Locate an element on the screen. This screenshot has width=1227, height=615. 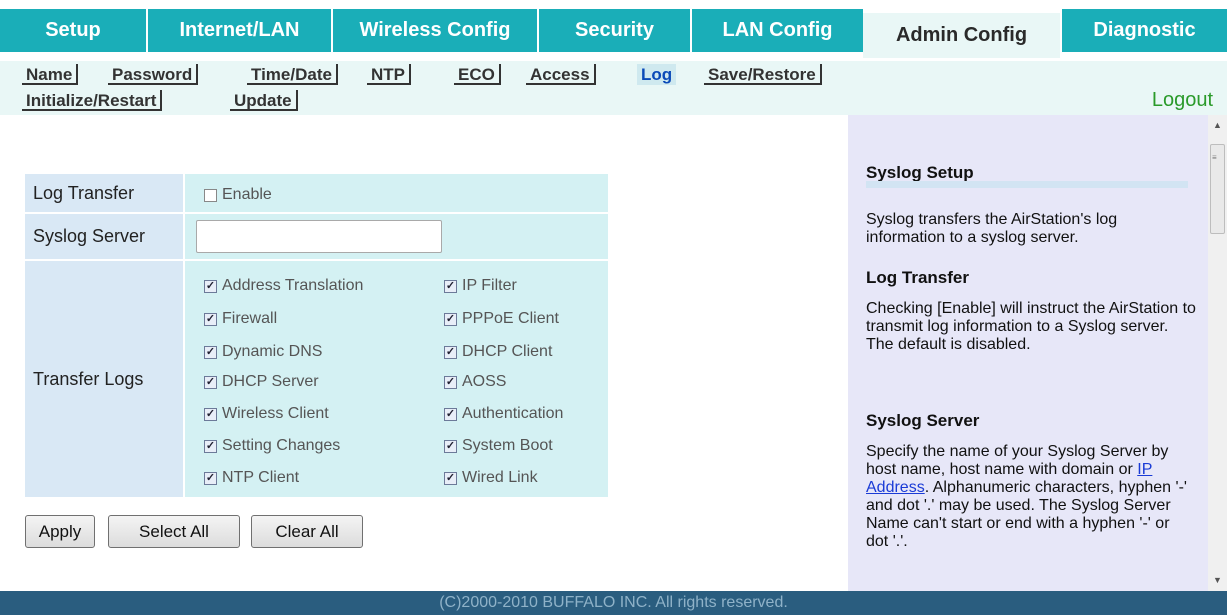
help-log-transfer-heading: Log Transfer is located at coordinates (917, 277).